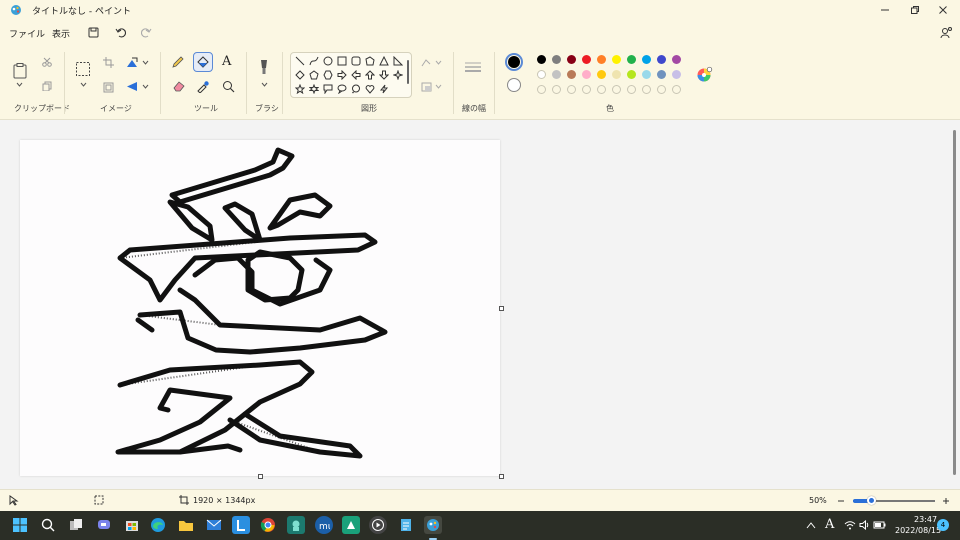  I want to click on crop-icon, so click(108, 62).